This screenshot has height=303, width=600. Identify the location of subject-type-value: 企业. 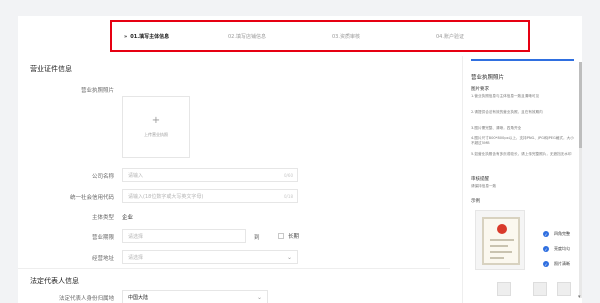
(128, 218).